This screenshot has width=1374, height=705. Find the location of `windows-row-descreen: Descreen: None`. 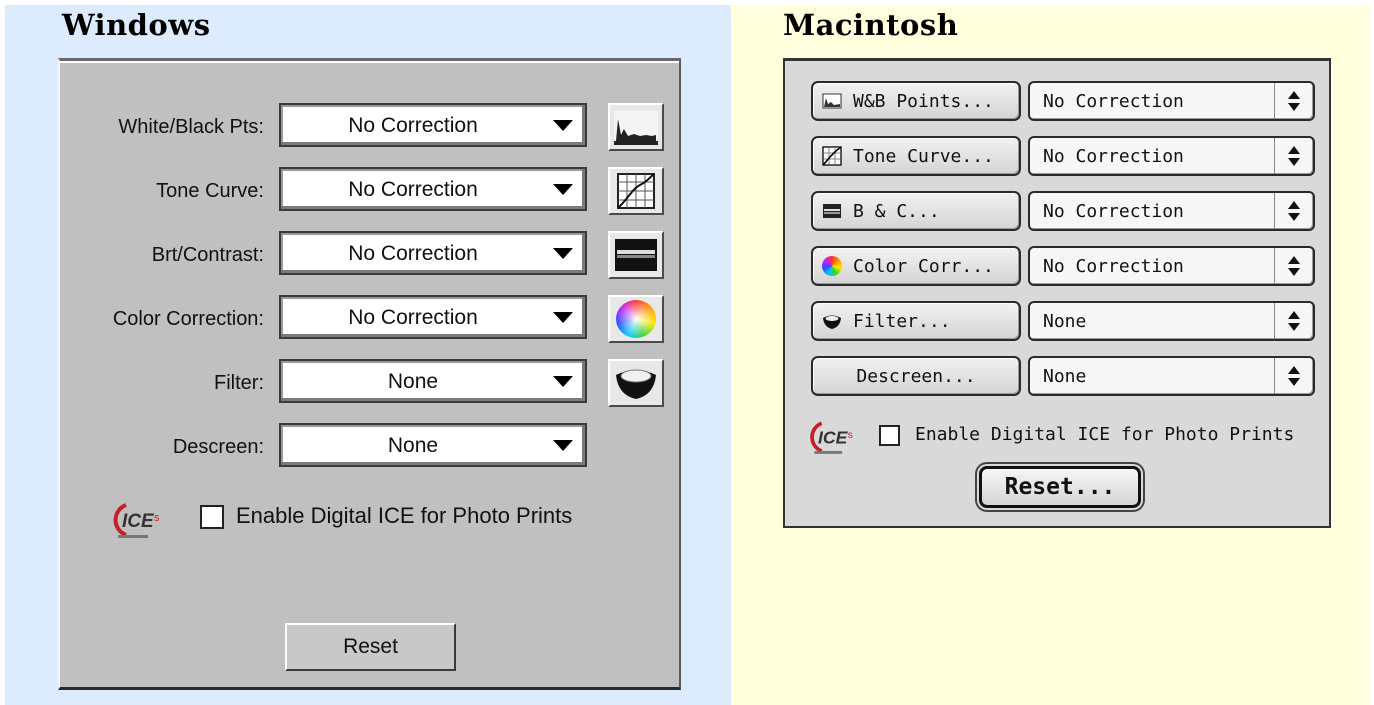

windows-row-descreen: Descreen: None is located at coordinates (369, 445).